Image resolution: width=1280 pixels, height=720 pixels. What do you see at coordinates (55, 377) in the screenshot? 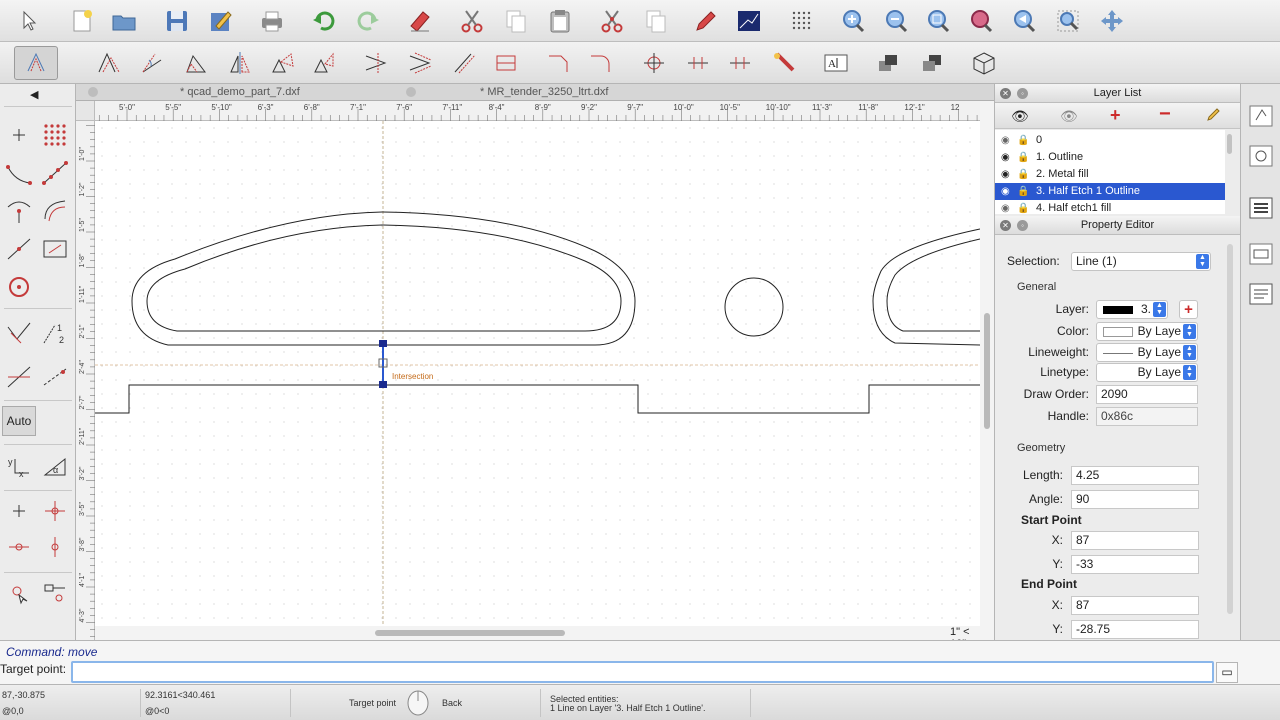
I see `dashed-line-icon` at bounding box center [55, 377].